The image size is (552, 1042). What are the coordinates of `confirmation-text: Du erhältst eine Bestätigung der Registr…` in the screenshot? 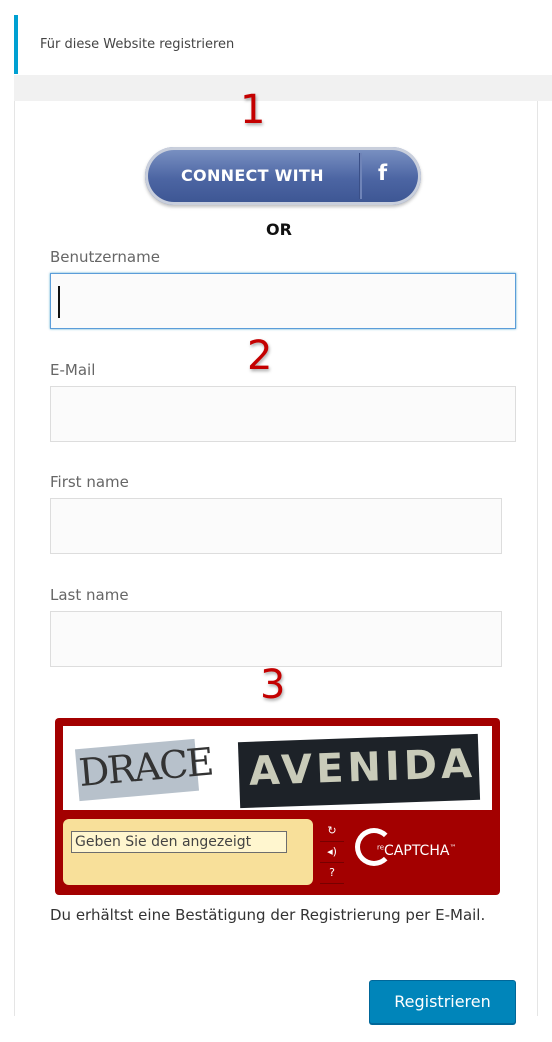 It's located at (268, 915).